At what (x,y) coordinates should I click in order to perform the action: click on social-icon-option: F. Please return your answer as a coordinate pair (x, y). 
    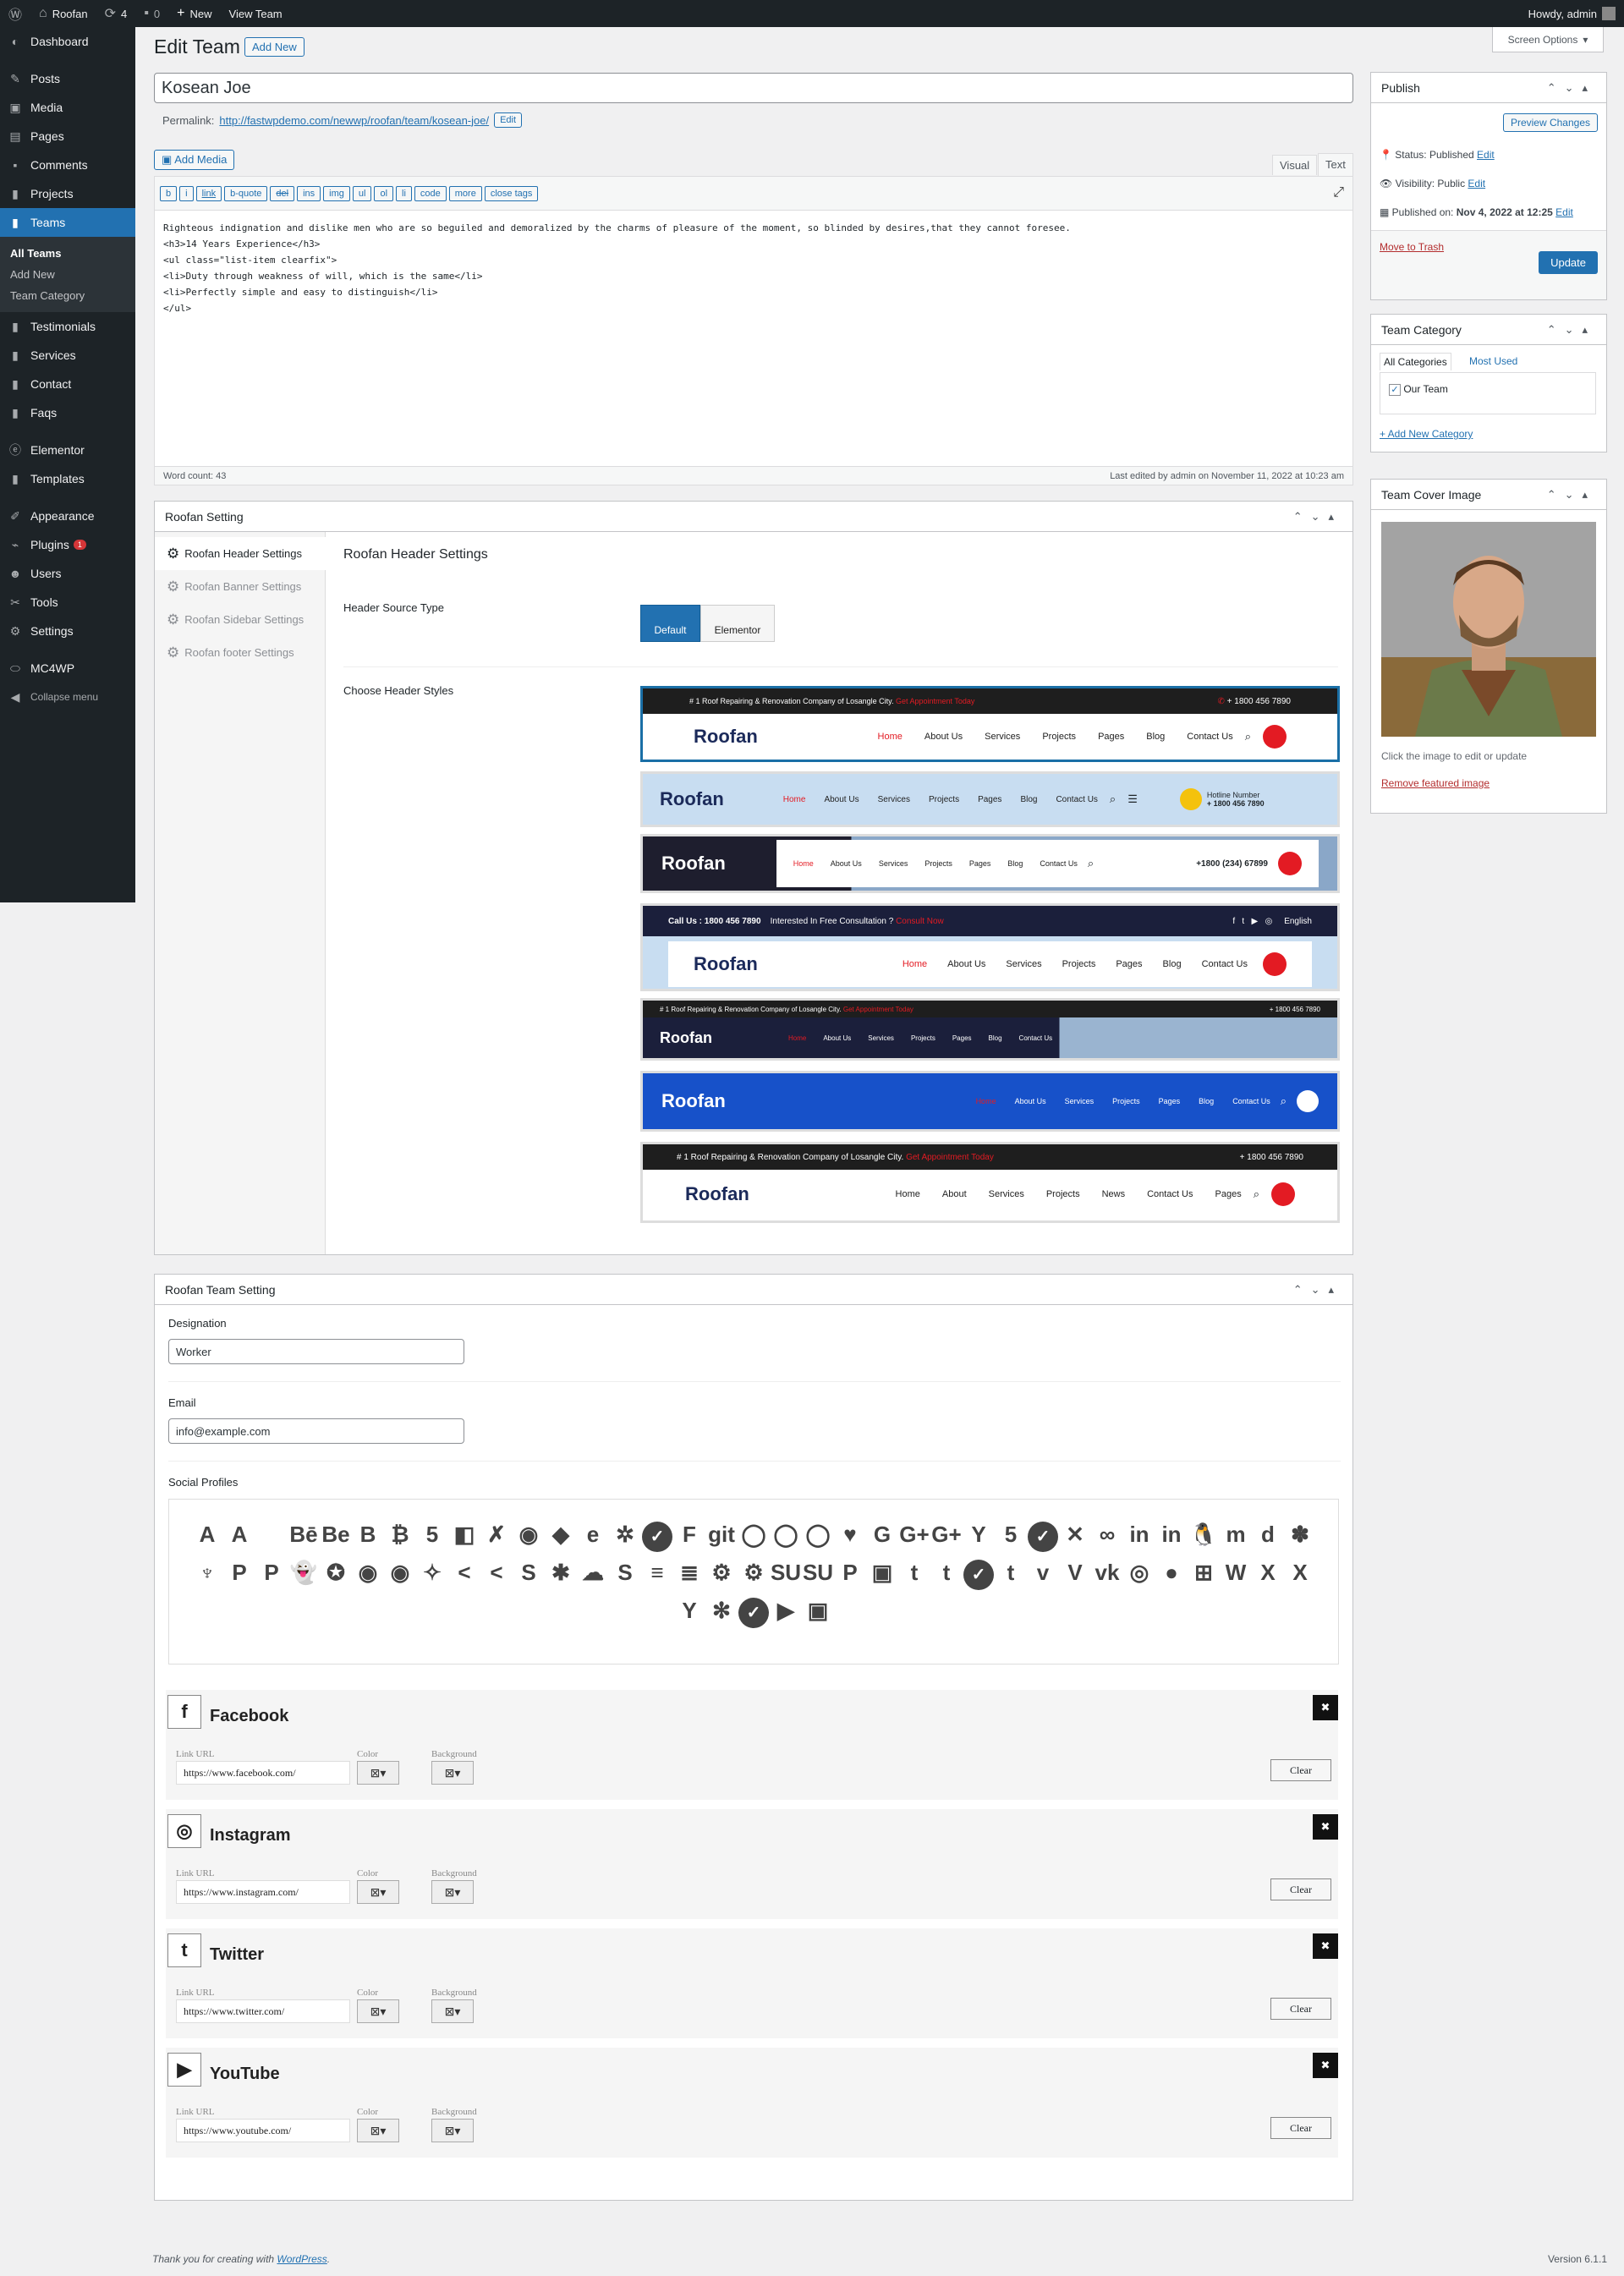
    Looking at the image, I should click on (689, 1534).